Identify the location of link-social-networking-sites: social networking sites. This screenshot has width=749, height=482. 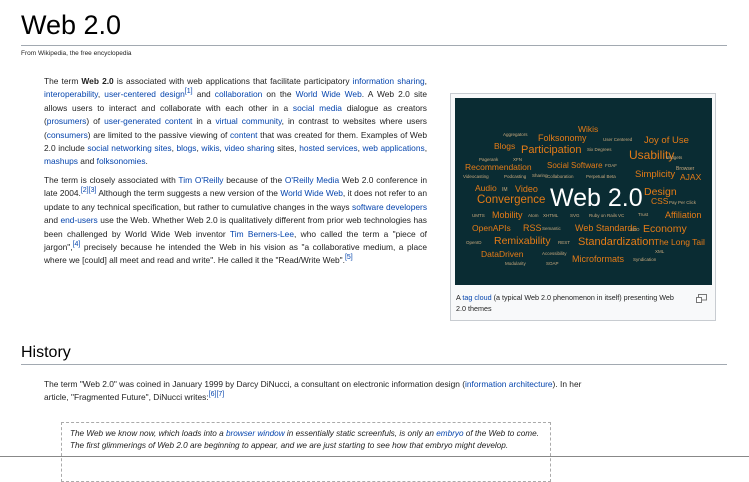
(129, 148).